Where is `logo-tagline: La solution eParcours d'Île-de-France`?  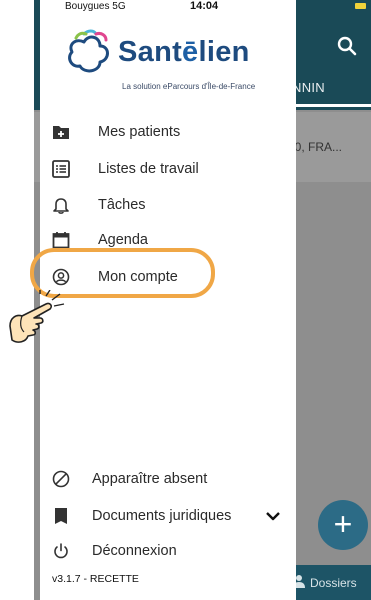 logo-tagline: La solution eParcours d'Île-de-France is located at coordinates (189, 86).